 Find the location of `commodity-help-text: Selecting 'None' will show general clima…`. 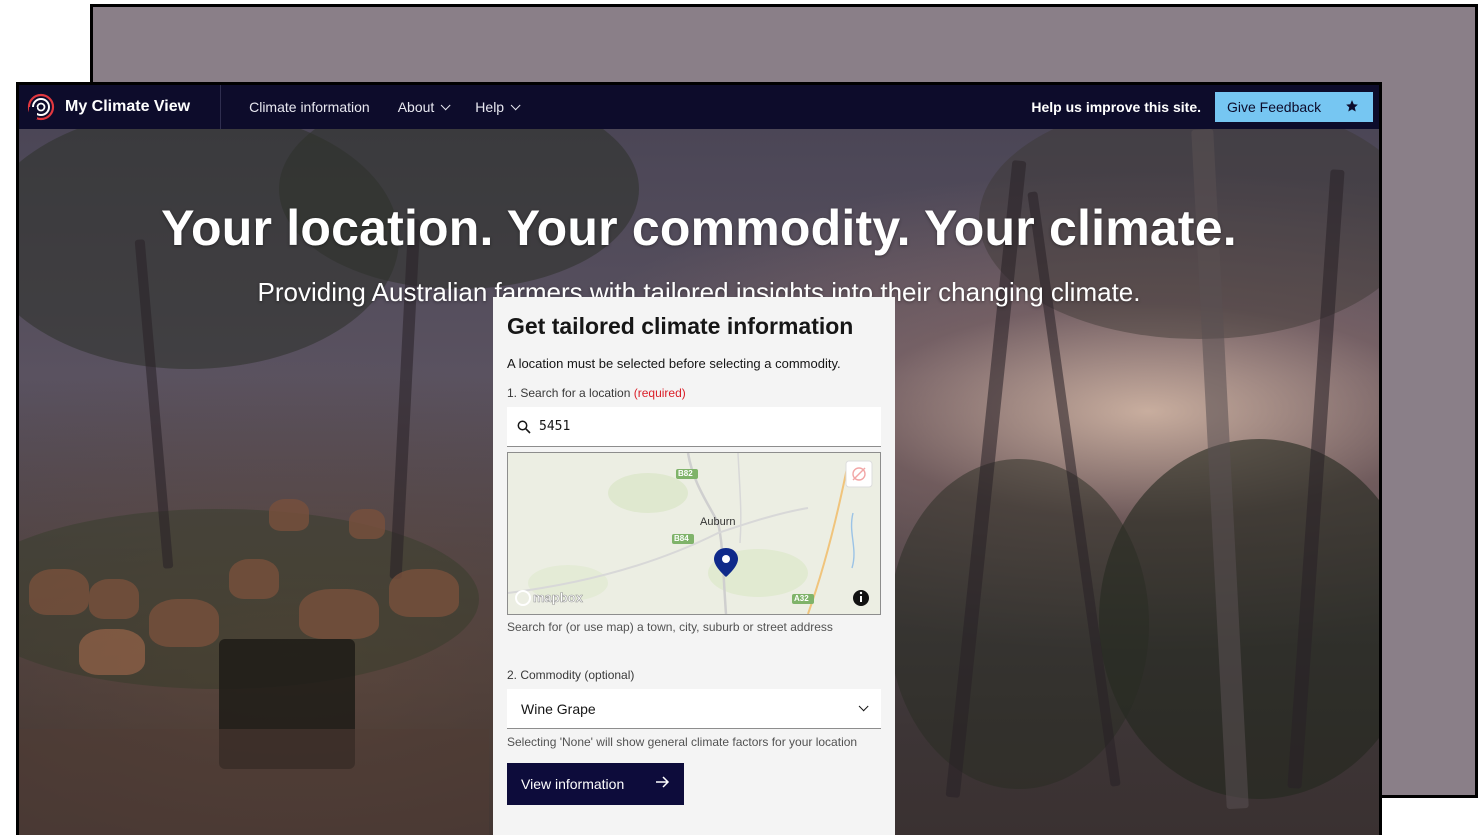

commodity-help-text: Selecting 'None' will show general clima… is located at coordinates (682, 742).